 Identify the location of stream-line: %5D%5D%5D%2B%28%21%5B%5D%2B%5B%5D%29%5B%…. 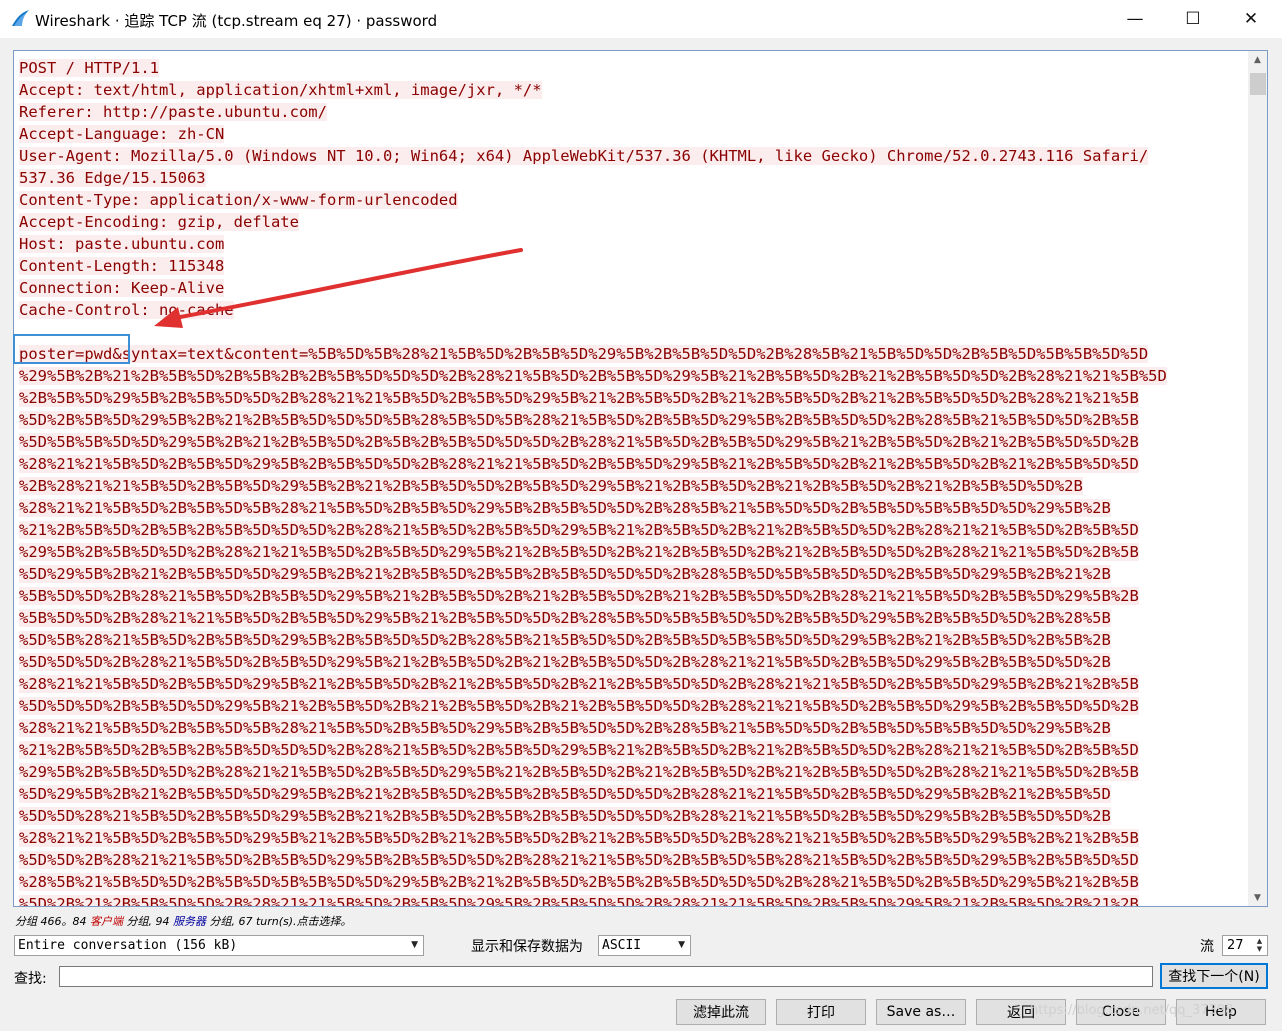
(629, 662).